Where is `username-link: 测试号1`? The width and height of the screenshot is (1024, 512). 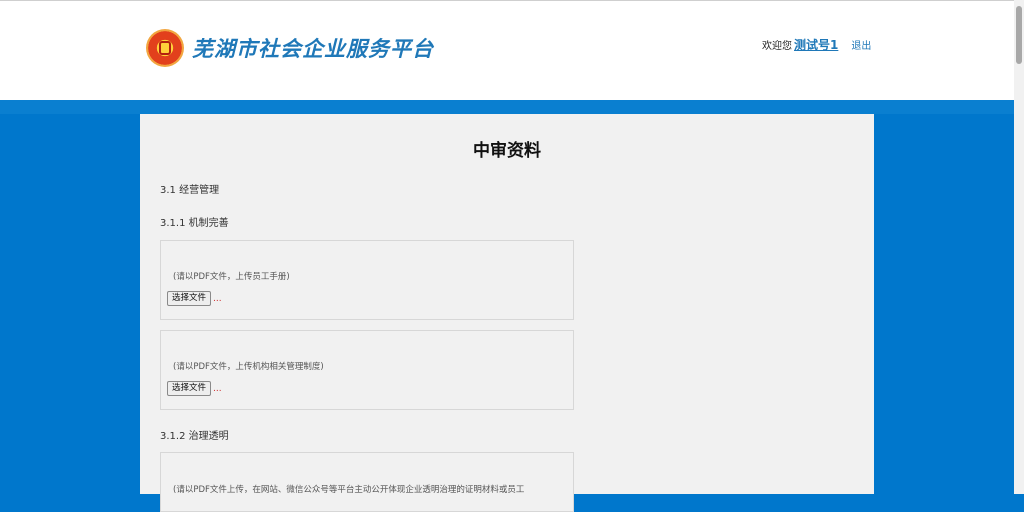 username-link: 测试号1 is located at coordinates (816, 44).